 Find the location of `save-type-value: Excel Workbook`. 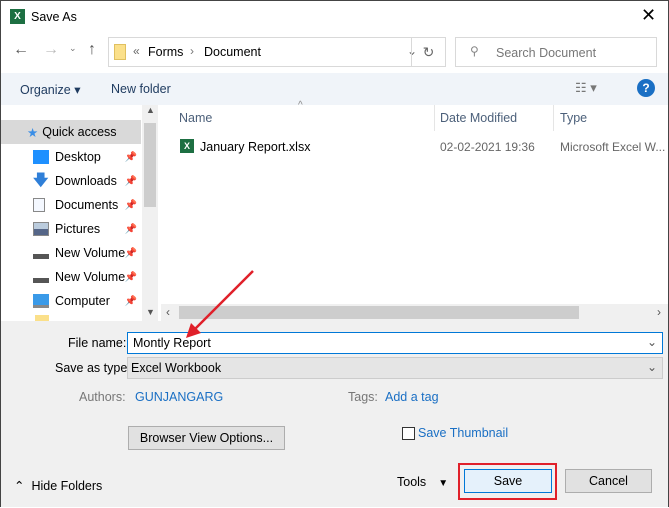

save-type-value: Excel Workbook is located at coordinates (176, 368).